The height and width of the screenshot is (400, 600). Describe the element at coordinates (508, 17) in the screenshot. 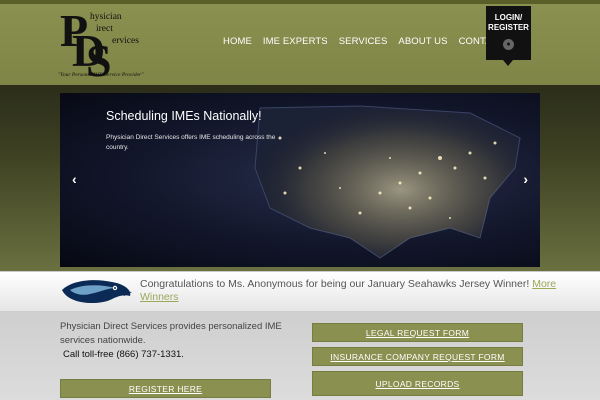

I see `login-label: LOGIN/` at that location.